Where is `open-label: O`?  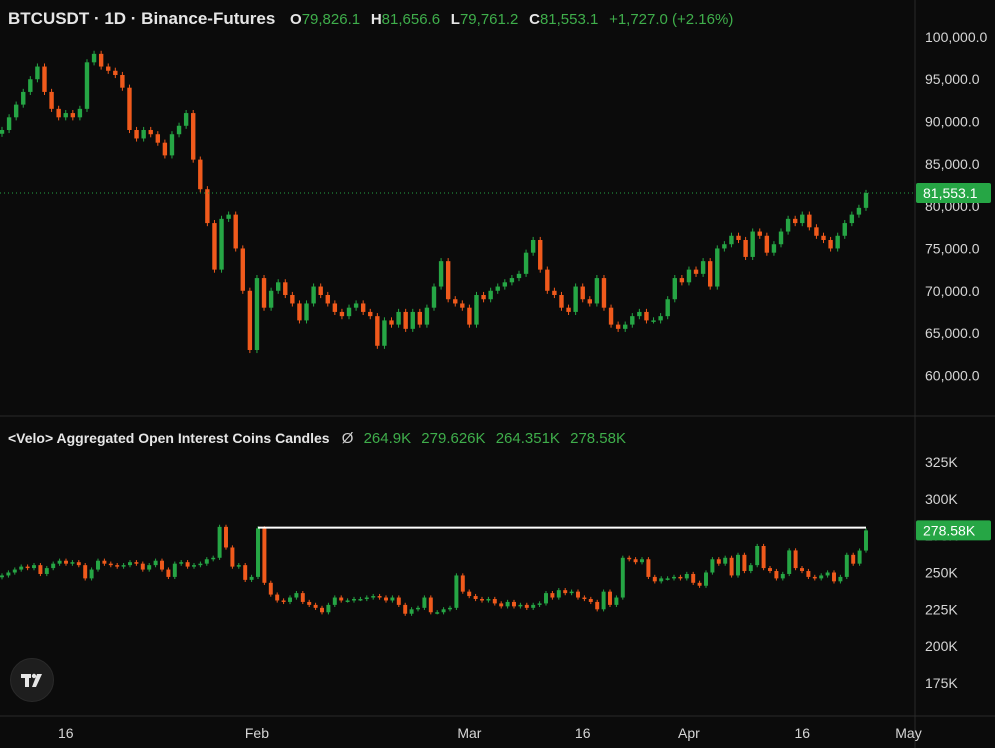
open-label: O is located at coordinates (296, 19).